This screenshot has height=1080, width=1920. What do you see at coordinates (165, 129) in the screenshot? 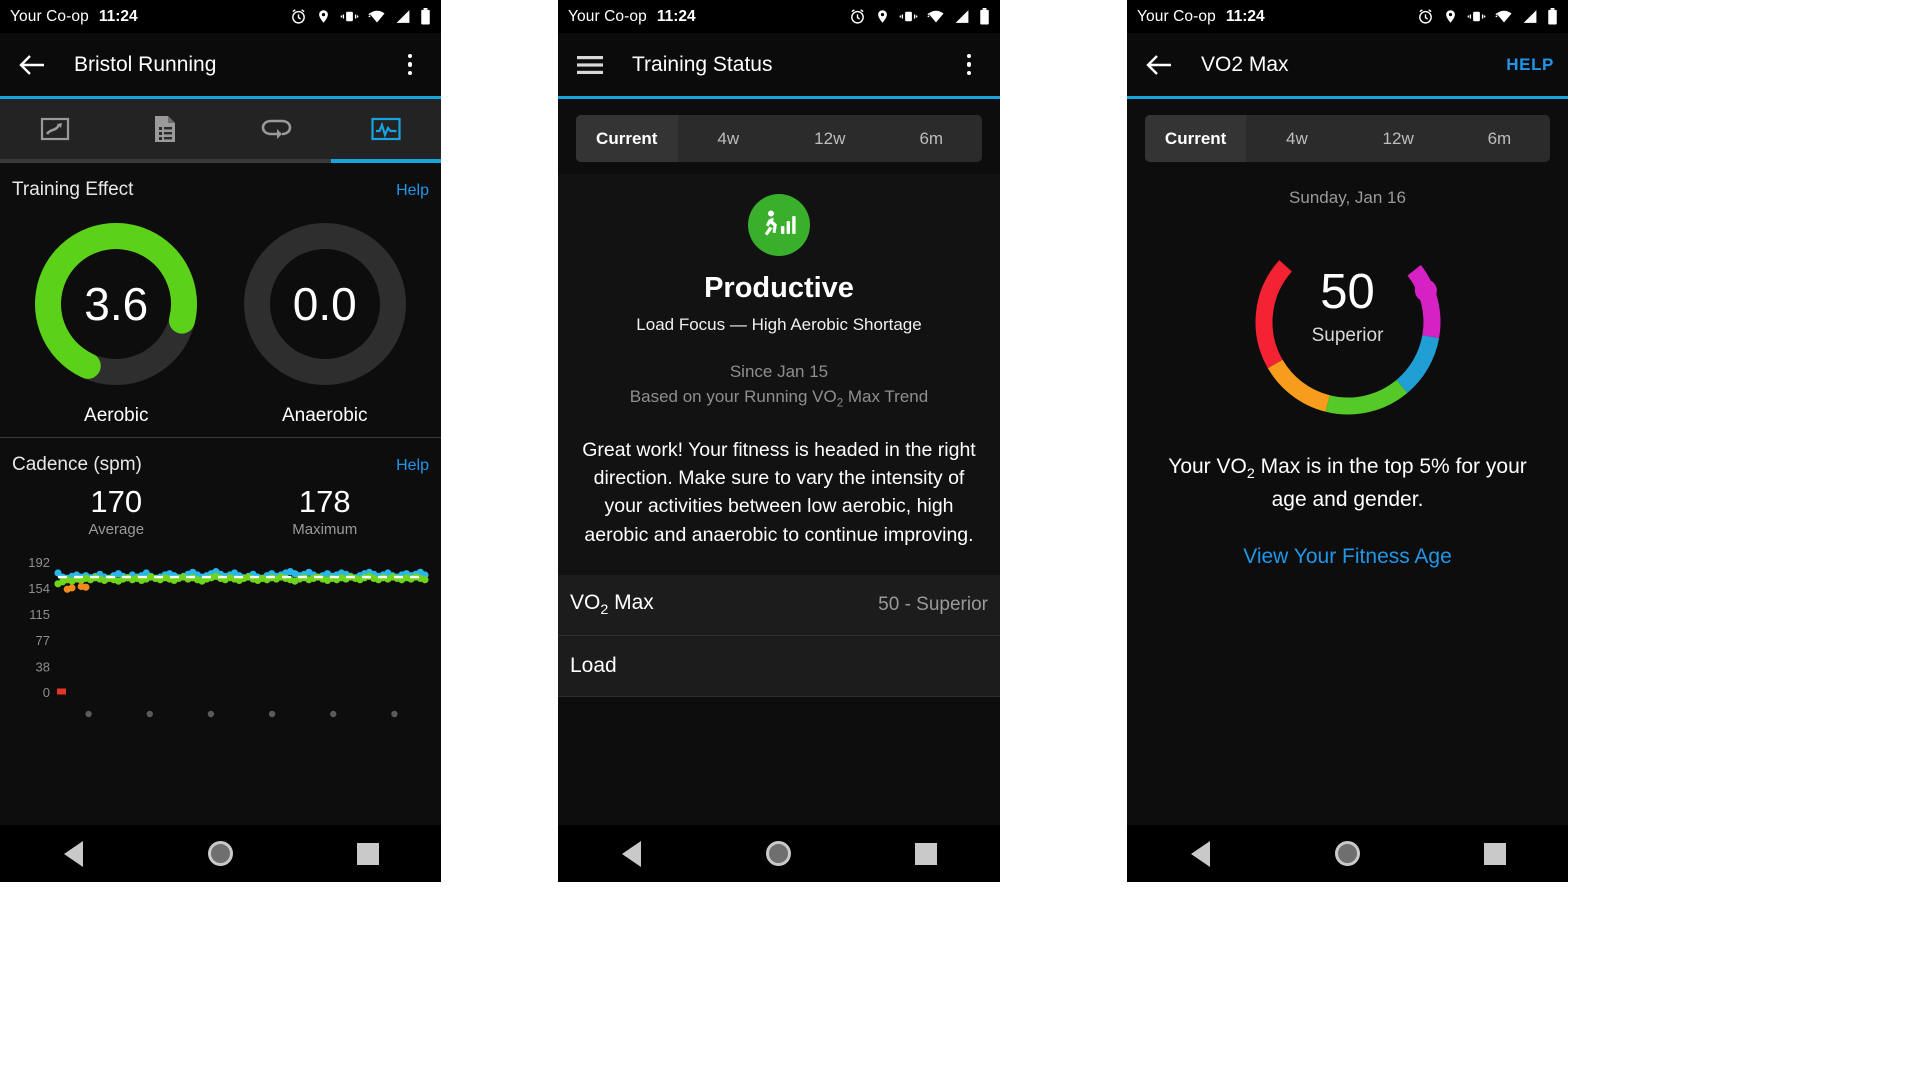
I see `tab-details` at bounding box center [165, 129].